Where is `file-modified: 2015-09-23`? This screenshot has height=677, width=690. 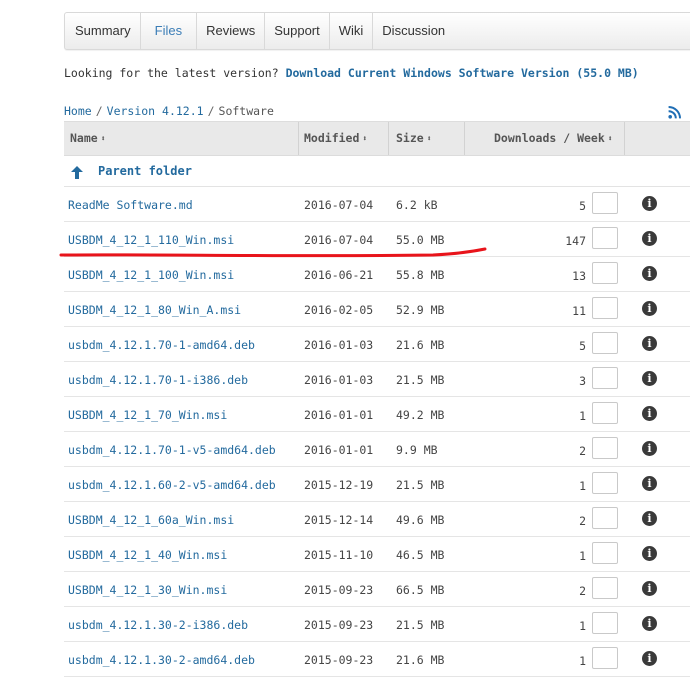
file-modified: 2015-09-23 is located at coordinates (339, 625).